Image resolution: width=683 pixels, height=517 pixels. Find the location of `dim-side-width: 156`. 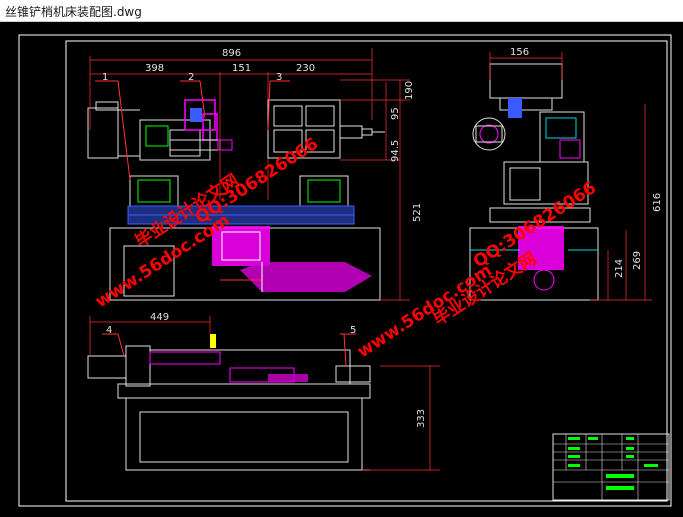

dim-side-width: 156 is located at coordinates (519, 52).